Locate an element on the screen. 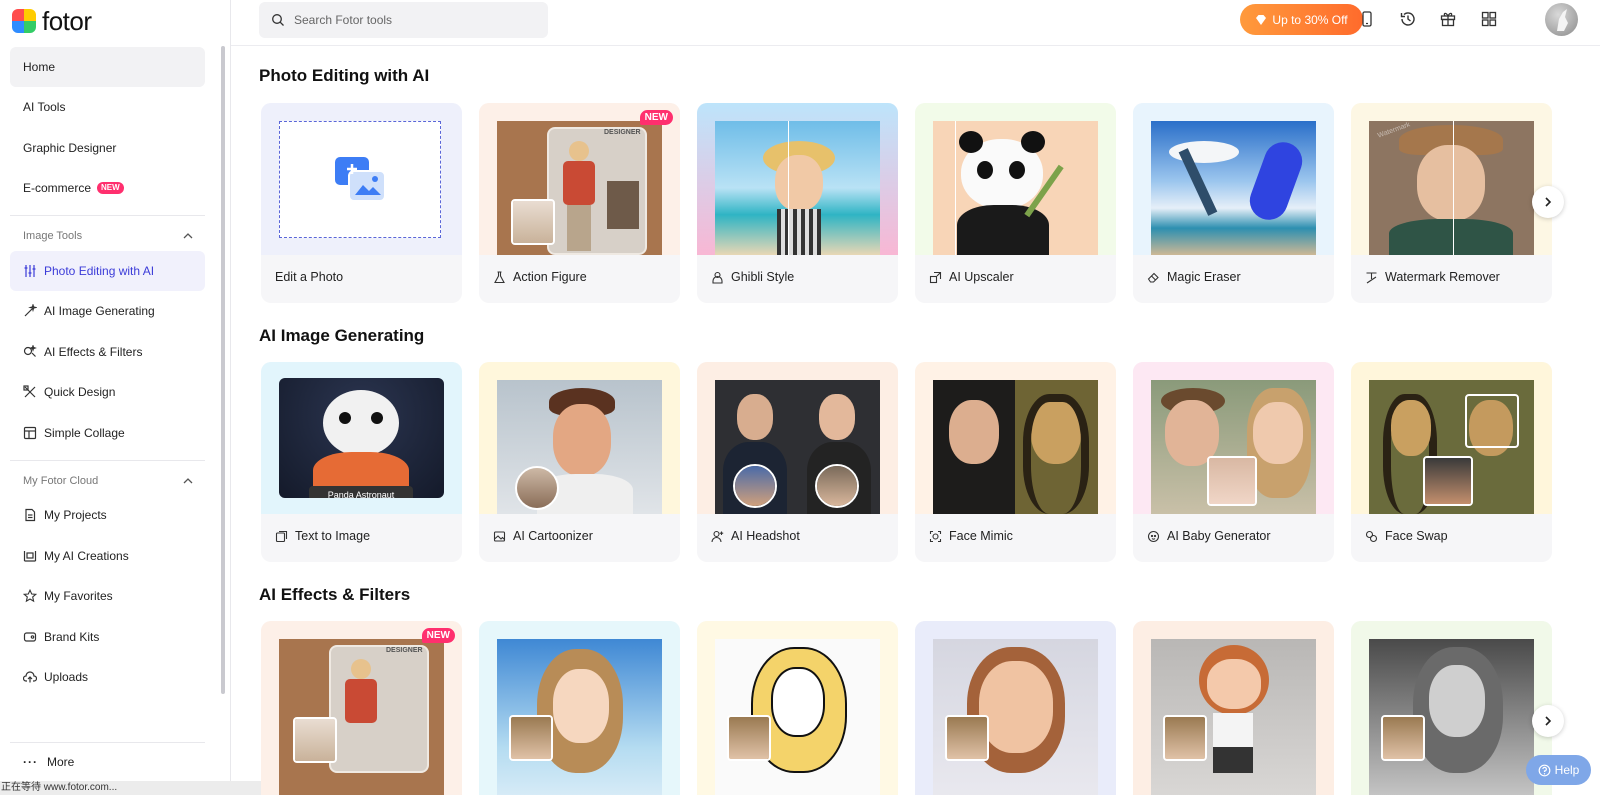 This screenshot has height=795, width=1600. sidebar-more-button: ··· More is located at coordinates (48, 762).